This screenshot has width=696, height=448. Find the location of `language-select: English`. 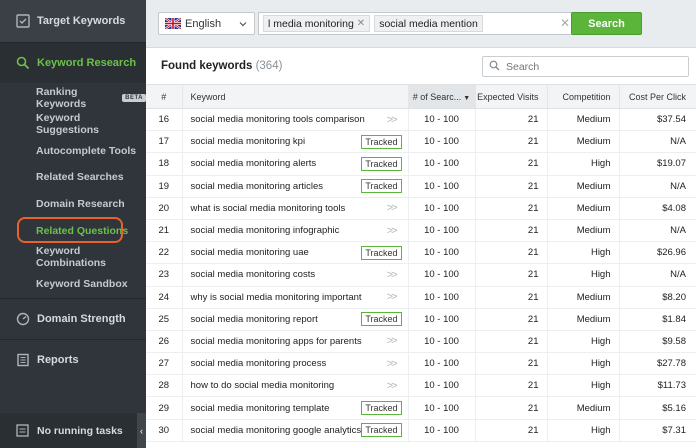

language-select: English is located at coordinates (206, 23).